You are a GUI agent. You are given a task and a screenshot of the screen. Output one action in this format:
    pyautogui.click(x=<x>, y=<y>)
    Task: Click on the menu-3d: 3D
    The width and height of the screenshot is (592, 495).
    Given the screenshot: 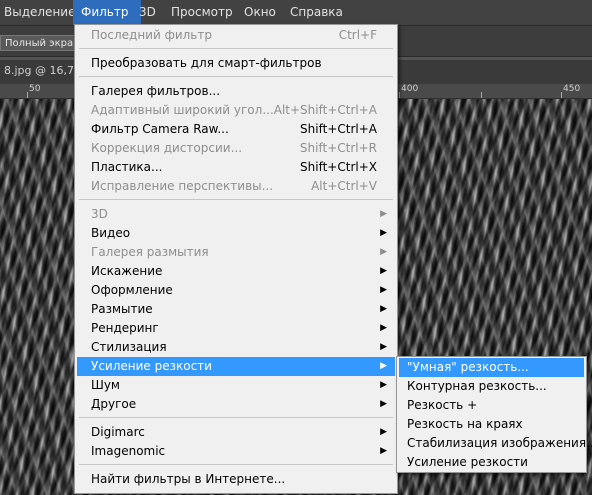 What is the action you would take?
    pyautogui.click(x=147, y=12)
    